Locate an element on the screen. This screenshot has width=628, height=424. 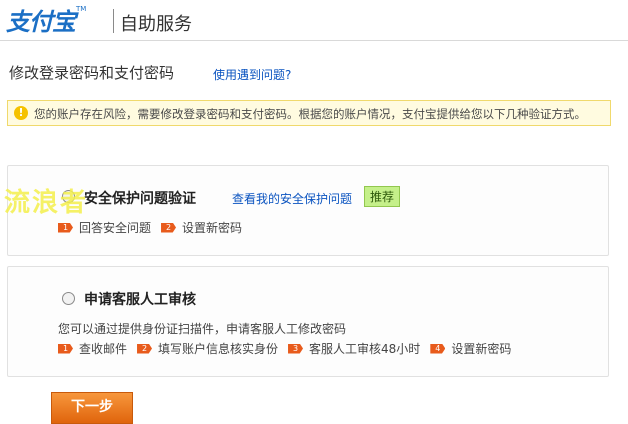
radio-manual-review is located at coordinates (68, 298).